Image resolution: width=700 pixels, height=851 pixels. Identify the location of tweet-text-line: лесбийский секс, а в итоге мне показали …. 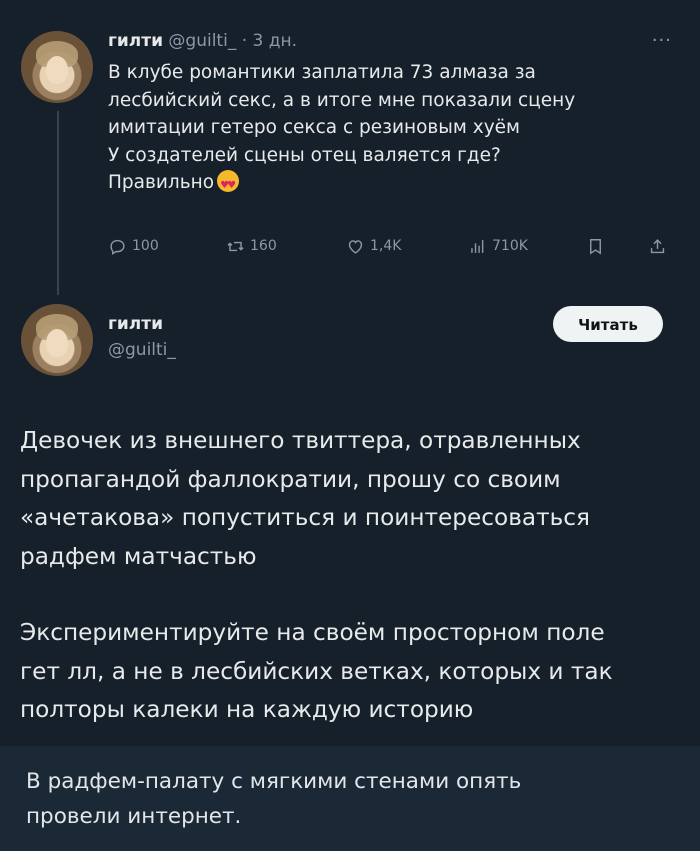
(342, 100).